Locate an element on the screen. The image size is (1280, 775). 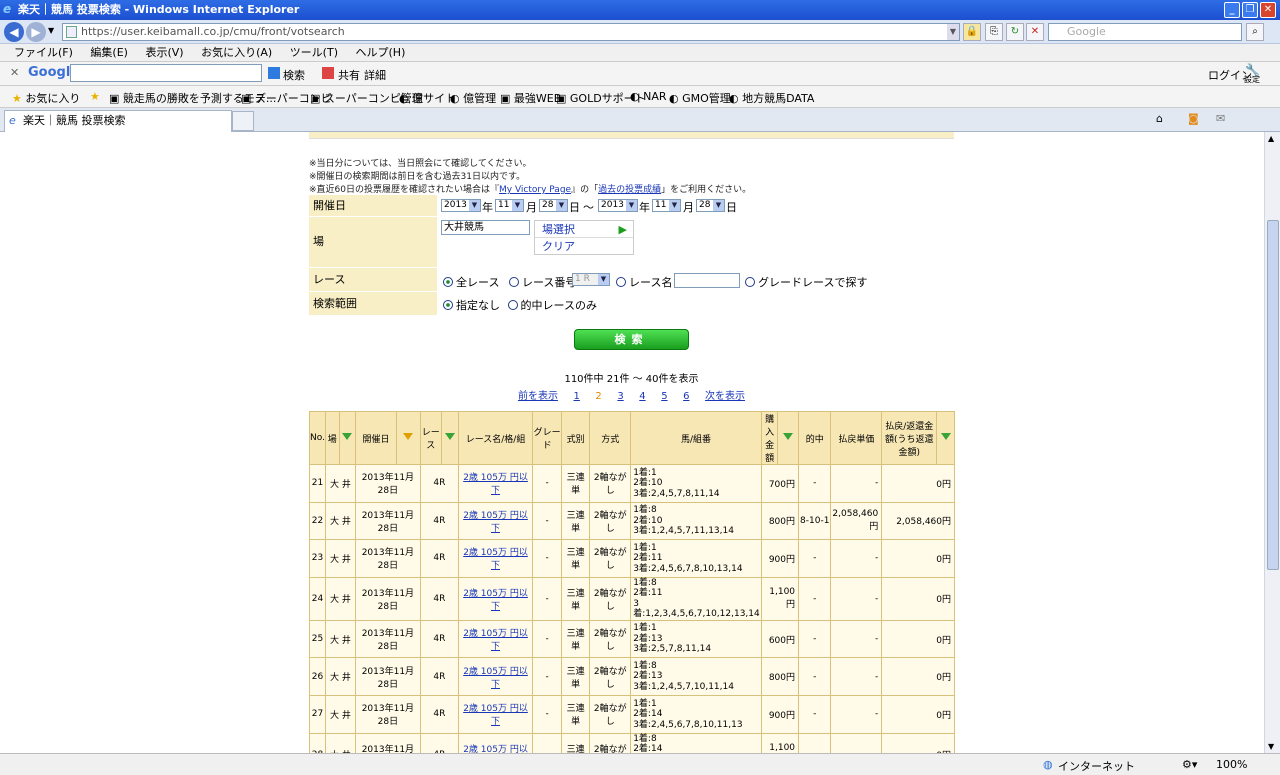
add-favorite-icon: ★ is located at coordinates (95, 96).